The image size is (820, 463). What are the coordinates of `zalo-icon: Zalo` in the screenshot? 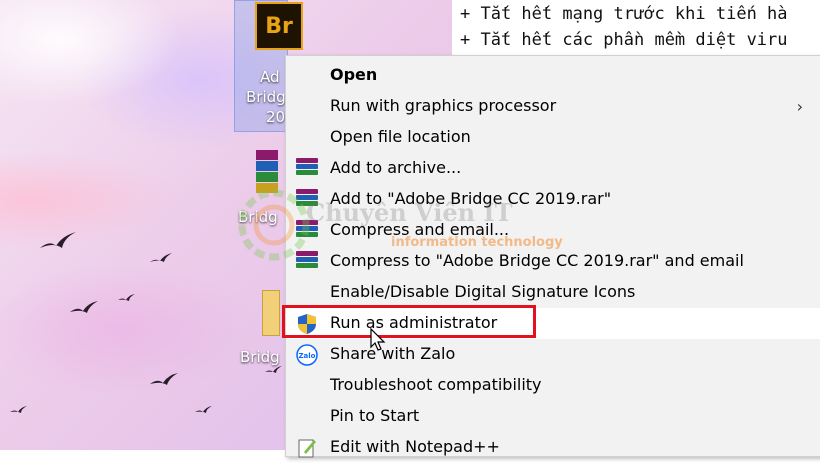 It's located at (307, 355).